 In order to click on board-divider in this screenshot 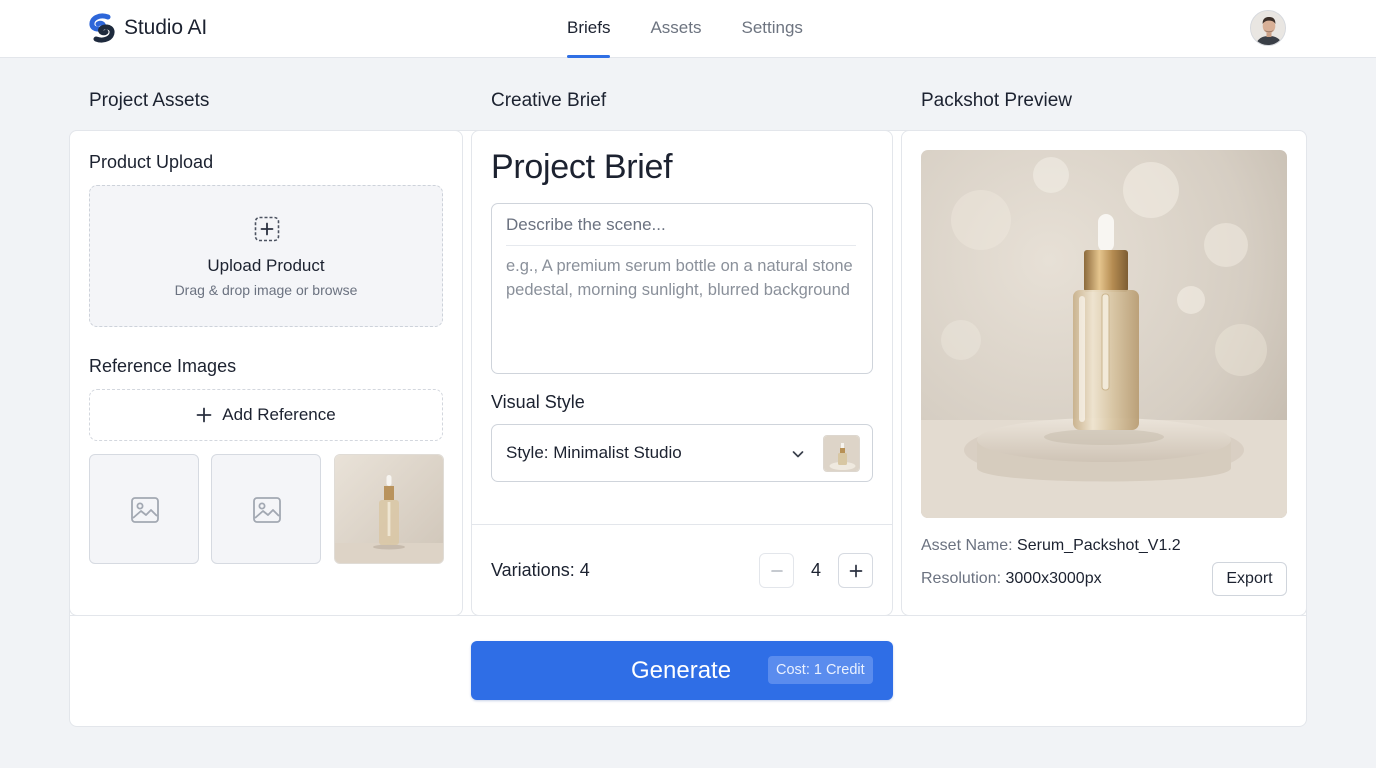, I will do `click(688, 615)`.